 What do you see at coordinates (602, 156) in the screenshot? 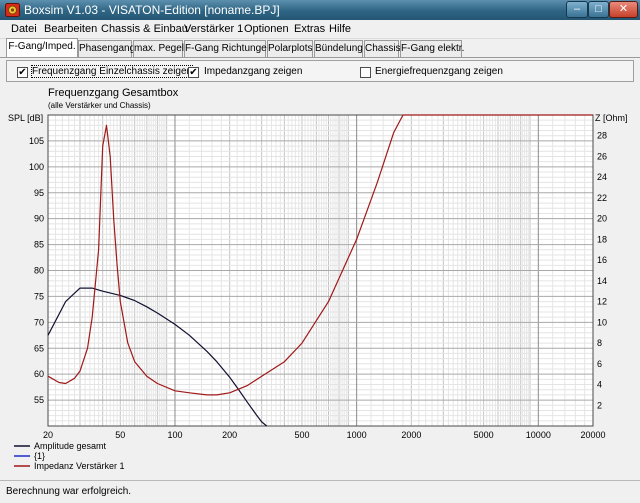
I see `y2-tick-label: 26` at bounding box center [602, 156].